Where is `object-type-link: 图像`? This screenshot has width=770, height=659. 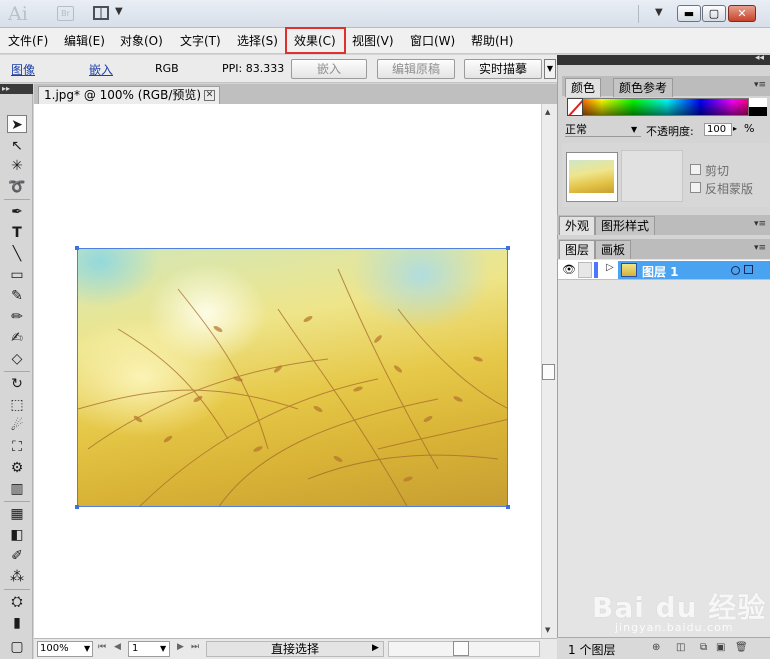
object-type-link: 图像 is located at coordinates (23, 69).